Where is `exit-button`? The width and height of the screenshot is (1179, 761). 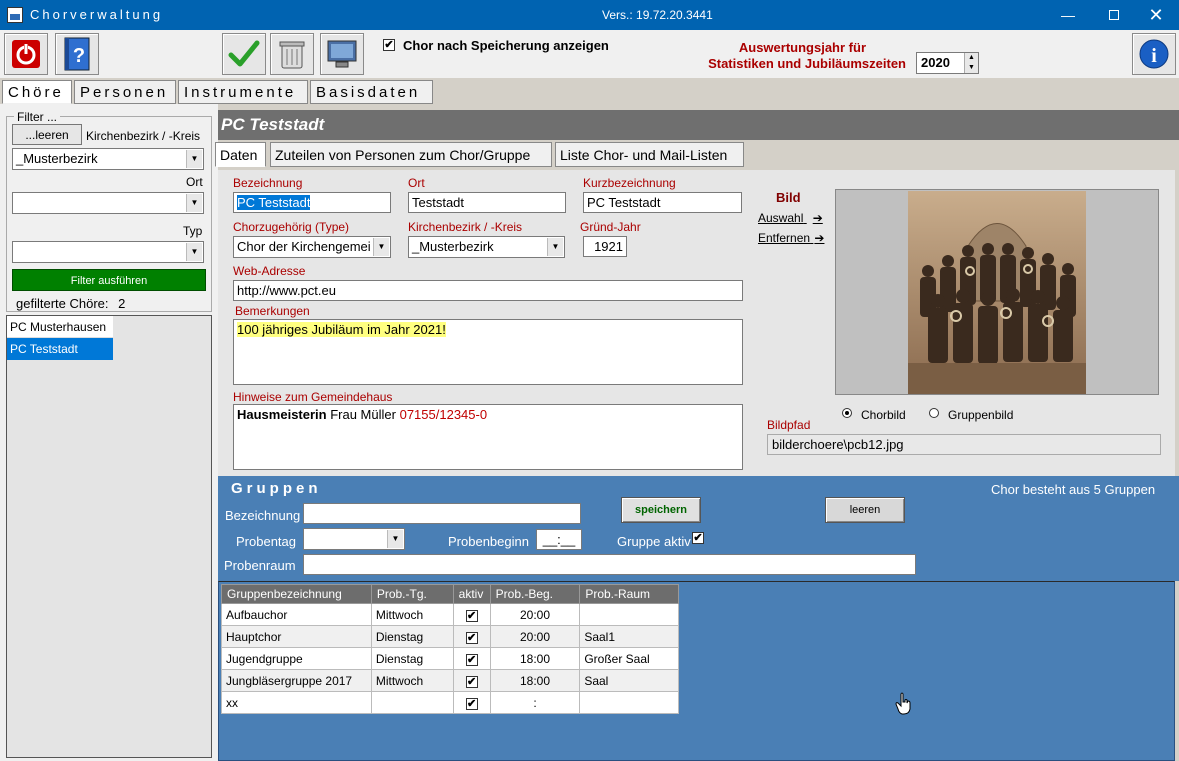
exit-button is located at coordinates (26, 54).